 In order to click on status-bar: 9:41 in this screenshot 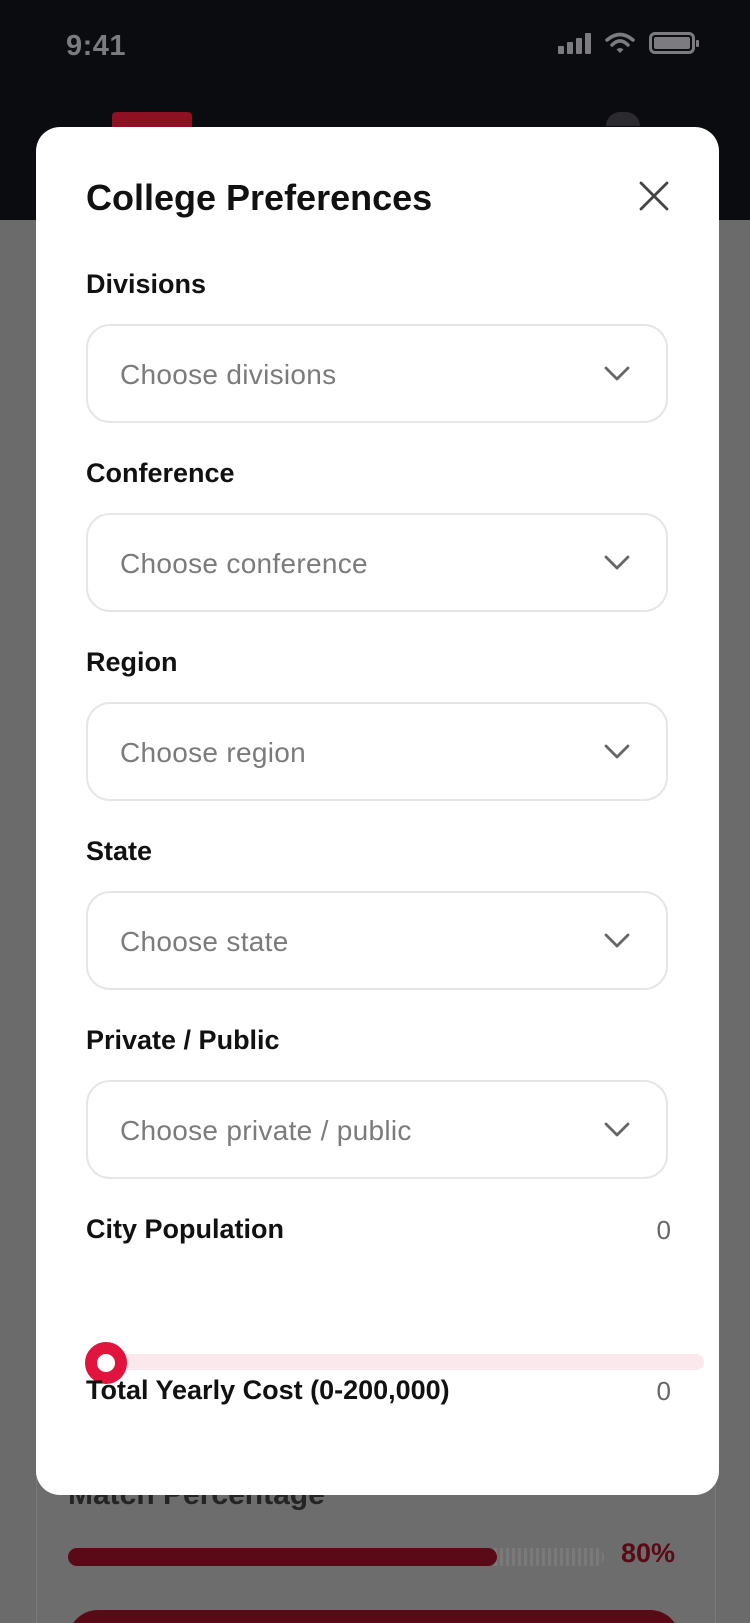, I will do `click(375, 48)`.